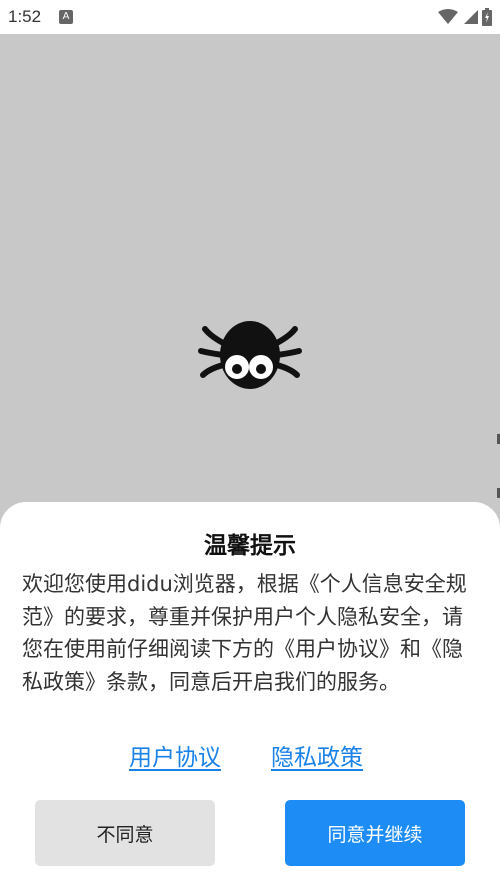 This screenshot has width=500, height=888. What do you see at coordinates (125, 833) in the screenshot?
I see `disagree-button: 不同意` at bounding box center [125, 833].